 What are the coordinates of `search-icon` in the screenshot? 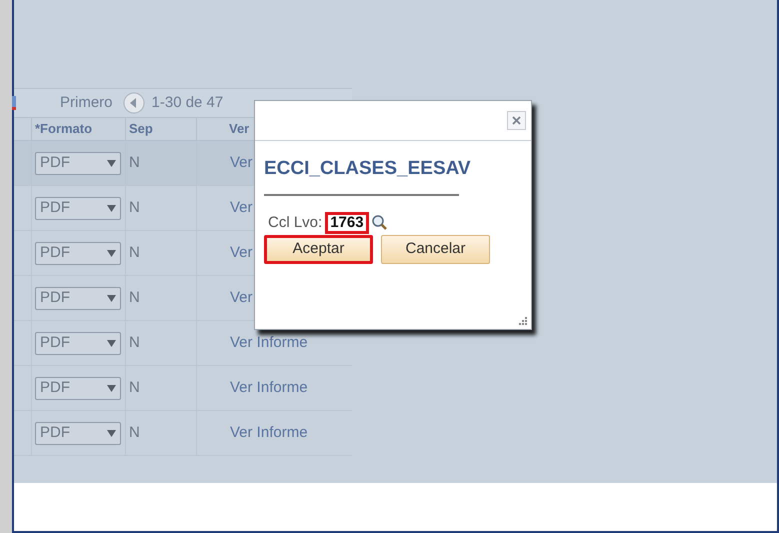 It's located at (379, 223).